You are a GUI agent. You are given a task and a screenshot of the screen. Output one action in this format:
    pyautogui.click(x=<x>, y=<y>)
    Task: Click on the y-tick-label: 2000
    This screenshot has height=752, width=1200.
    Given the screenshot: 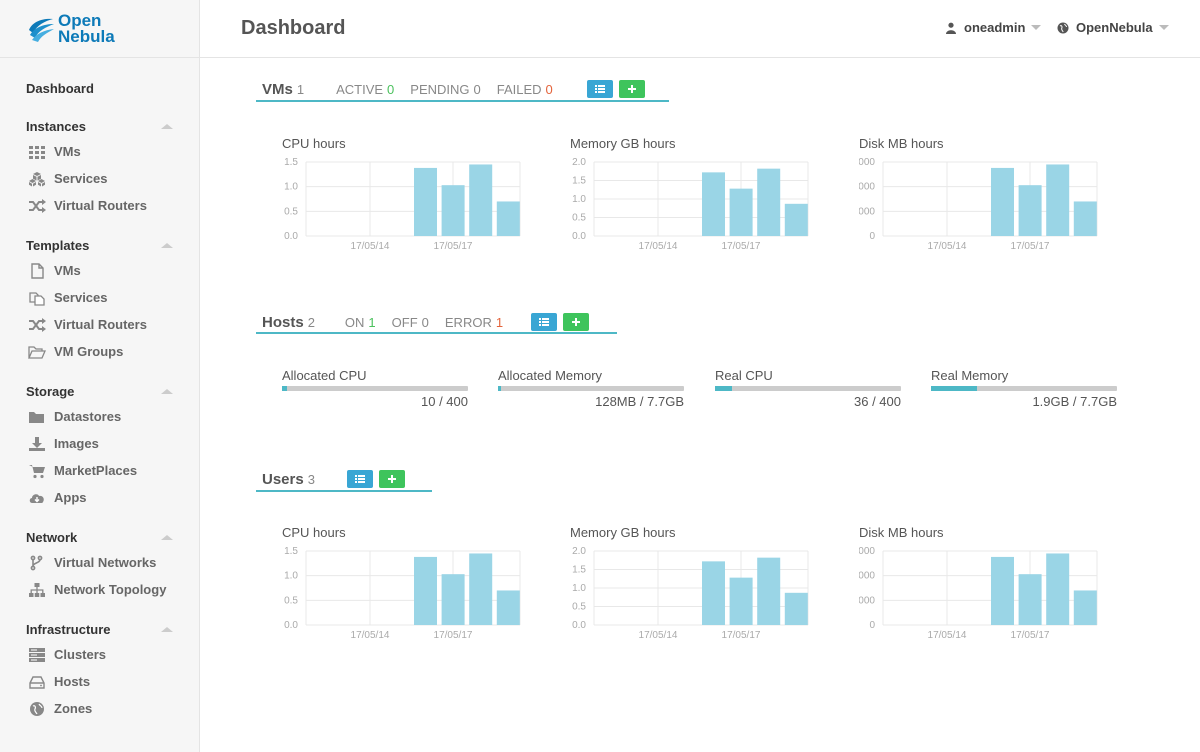 What is the action you would take?
    pyautogui.click(x=867, y=187)
    